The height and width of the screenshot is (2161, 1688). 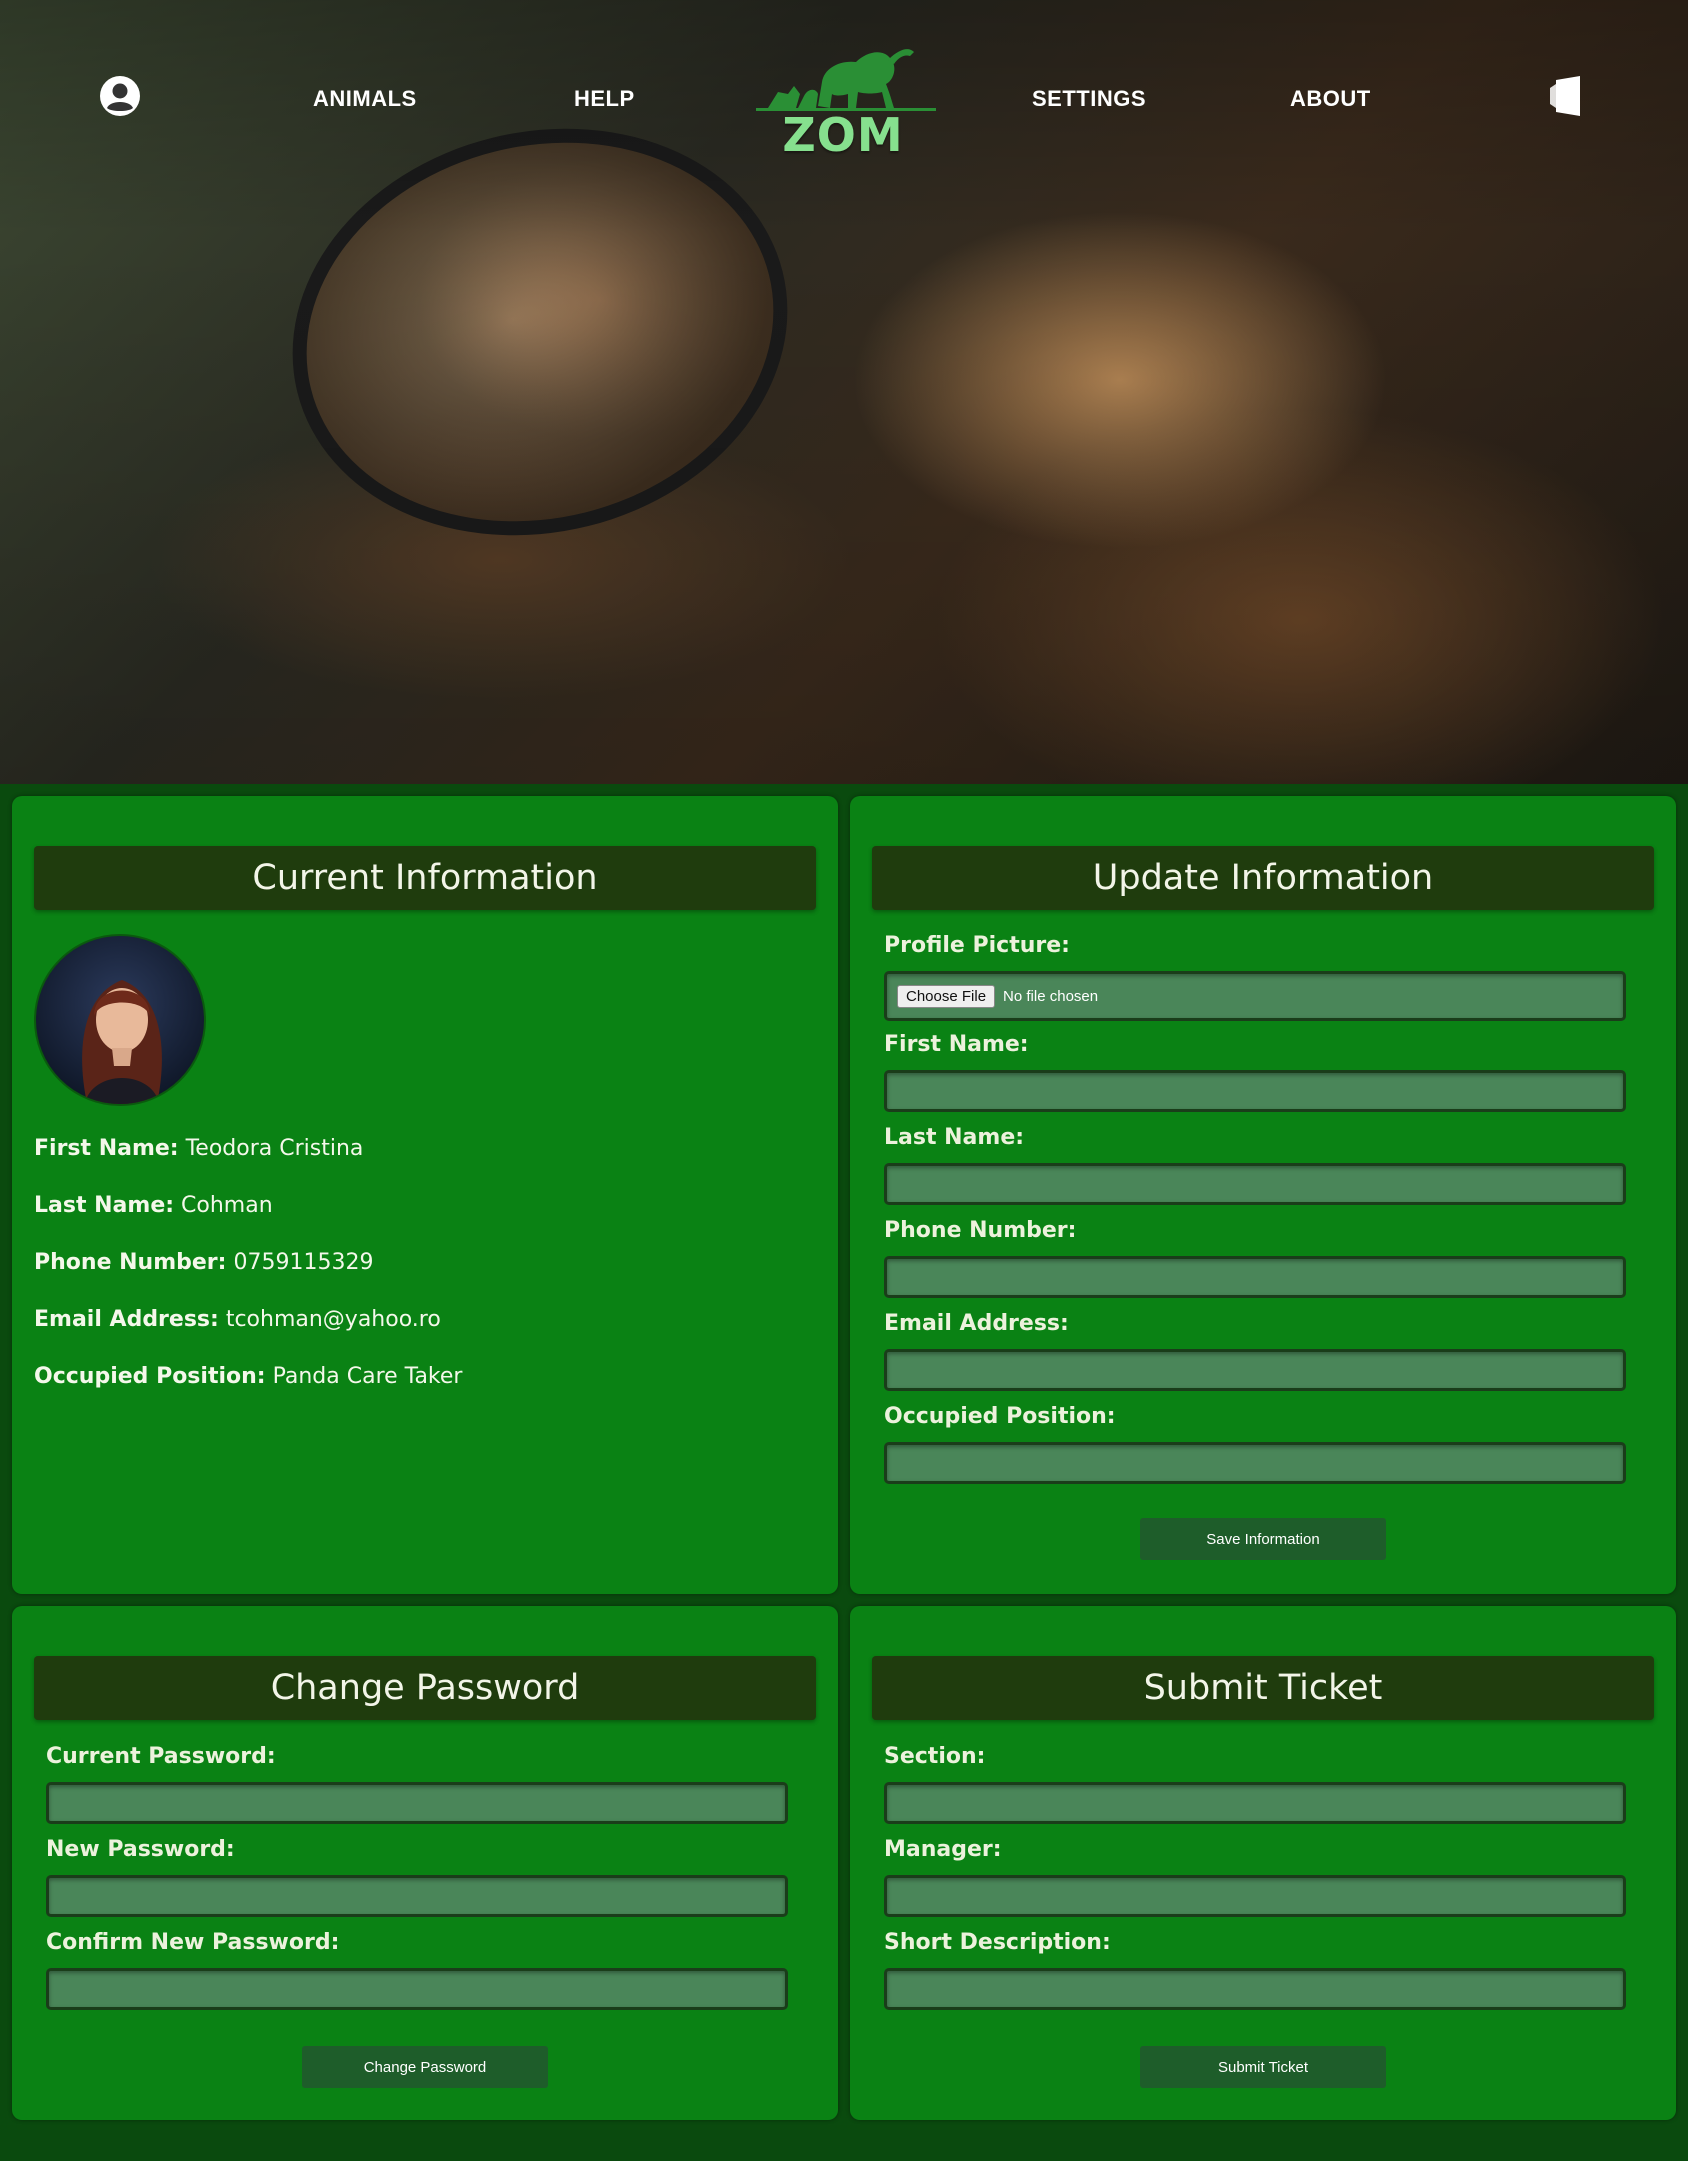 I want to click on current-password-input, so click(x=417, y=1803).